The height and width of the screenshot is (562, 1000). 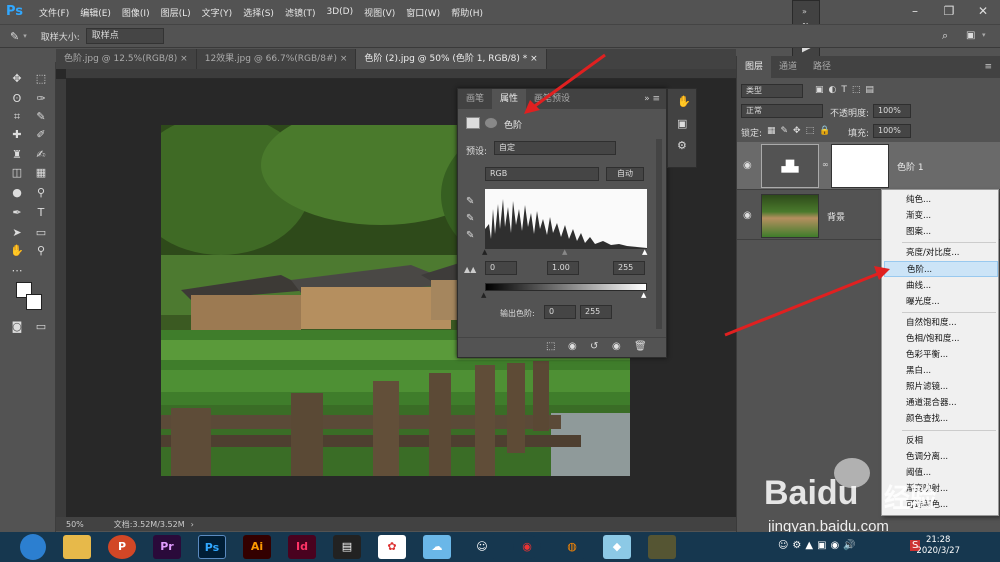 What do you see at coordinates (482, 547) in the screenshot?
I see `qq-icon: ☺` at bounding box center [482, 547].